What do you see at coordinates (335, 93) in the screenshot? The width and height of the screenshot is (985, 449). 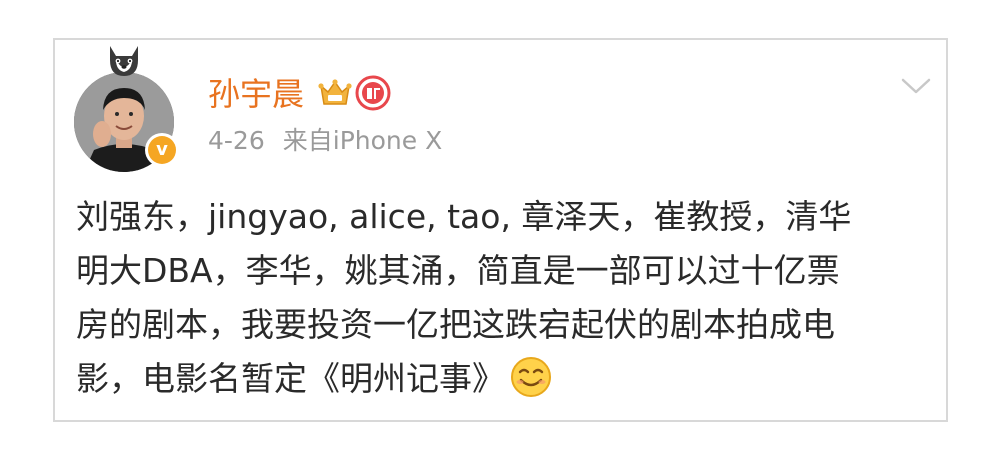 I see `vip-crown-icon` at bounding box center [335, 93].